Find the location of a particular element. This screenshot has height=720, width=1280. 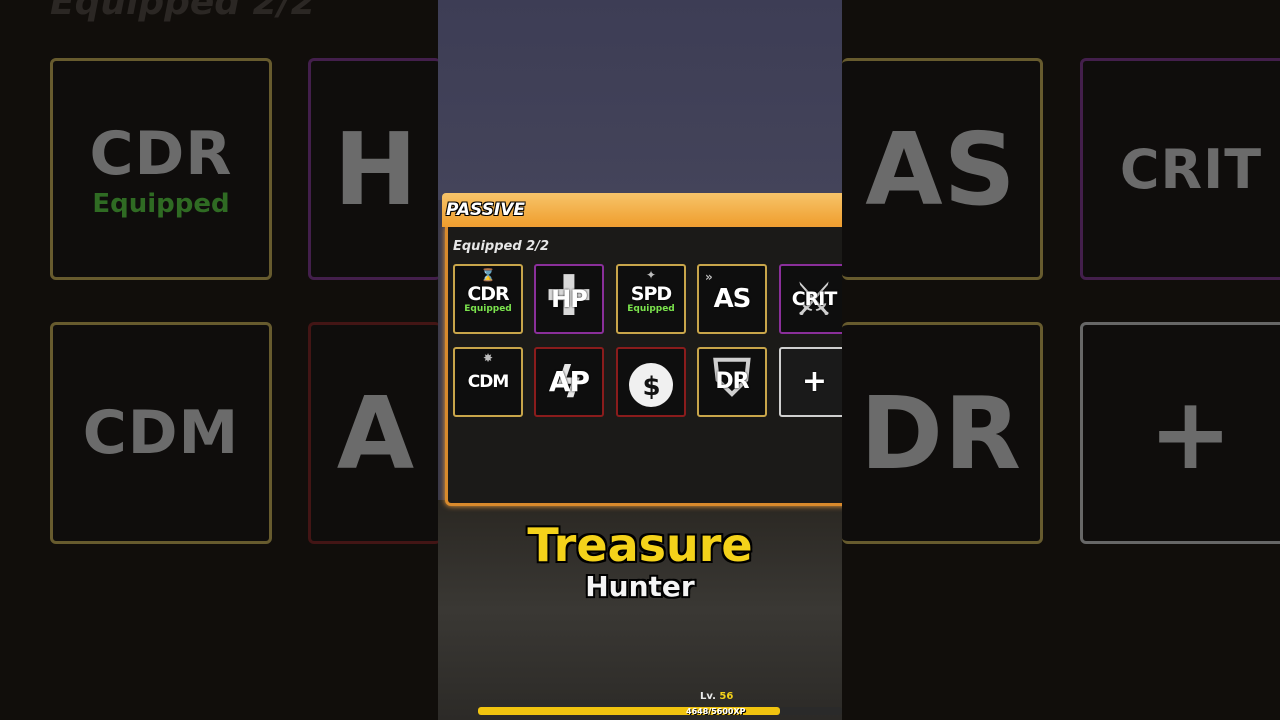

level-indicator: Lv. 56 is located at coordinates (716, 696).